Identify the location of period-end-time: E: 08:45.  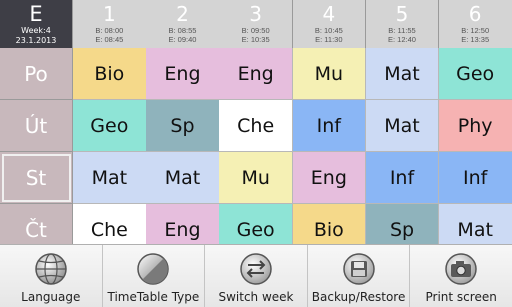
(109, 39).